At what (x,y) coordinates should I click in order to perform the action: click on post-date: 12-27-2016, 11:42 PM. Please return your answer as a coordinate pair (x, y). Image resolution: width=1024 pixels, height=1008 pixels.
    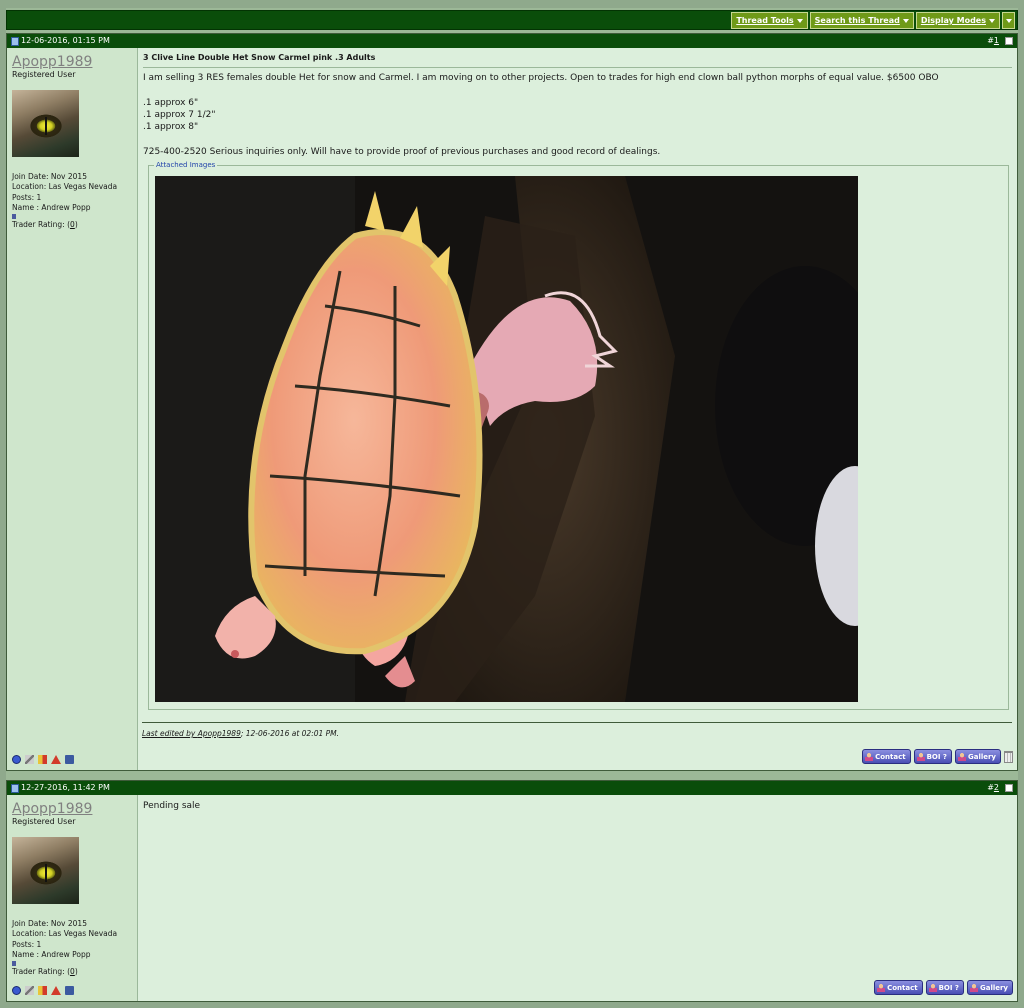
    Looking at the image, I should click on (60, 788).